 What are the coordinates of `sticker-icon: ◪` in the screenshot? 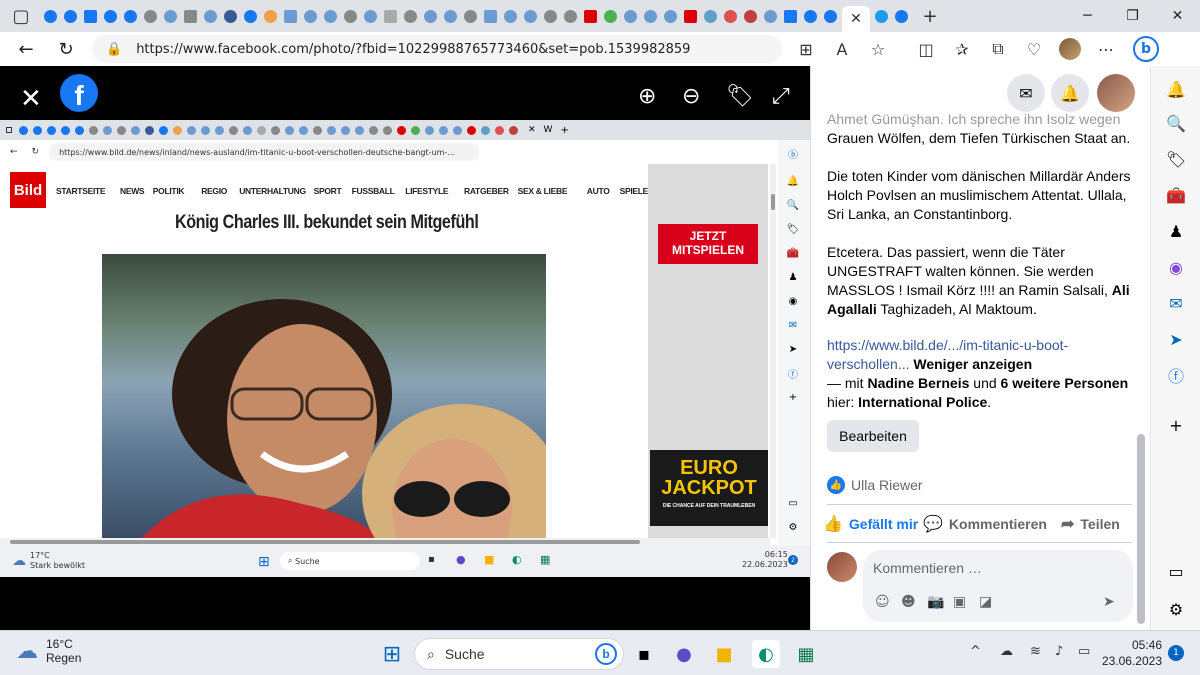 It's located at (985, 602).